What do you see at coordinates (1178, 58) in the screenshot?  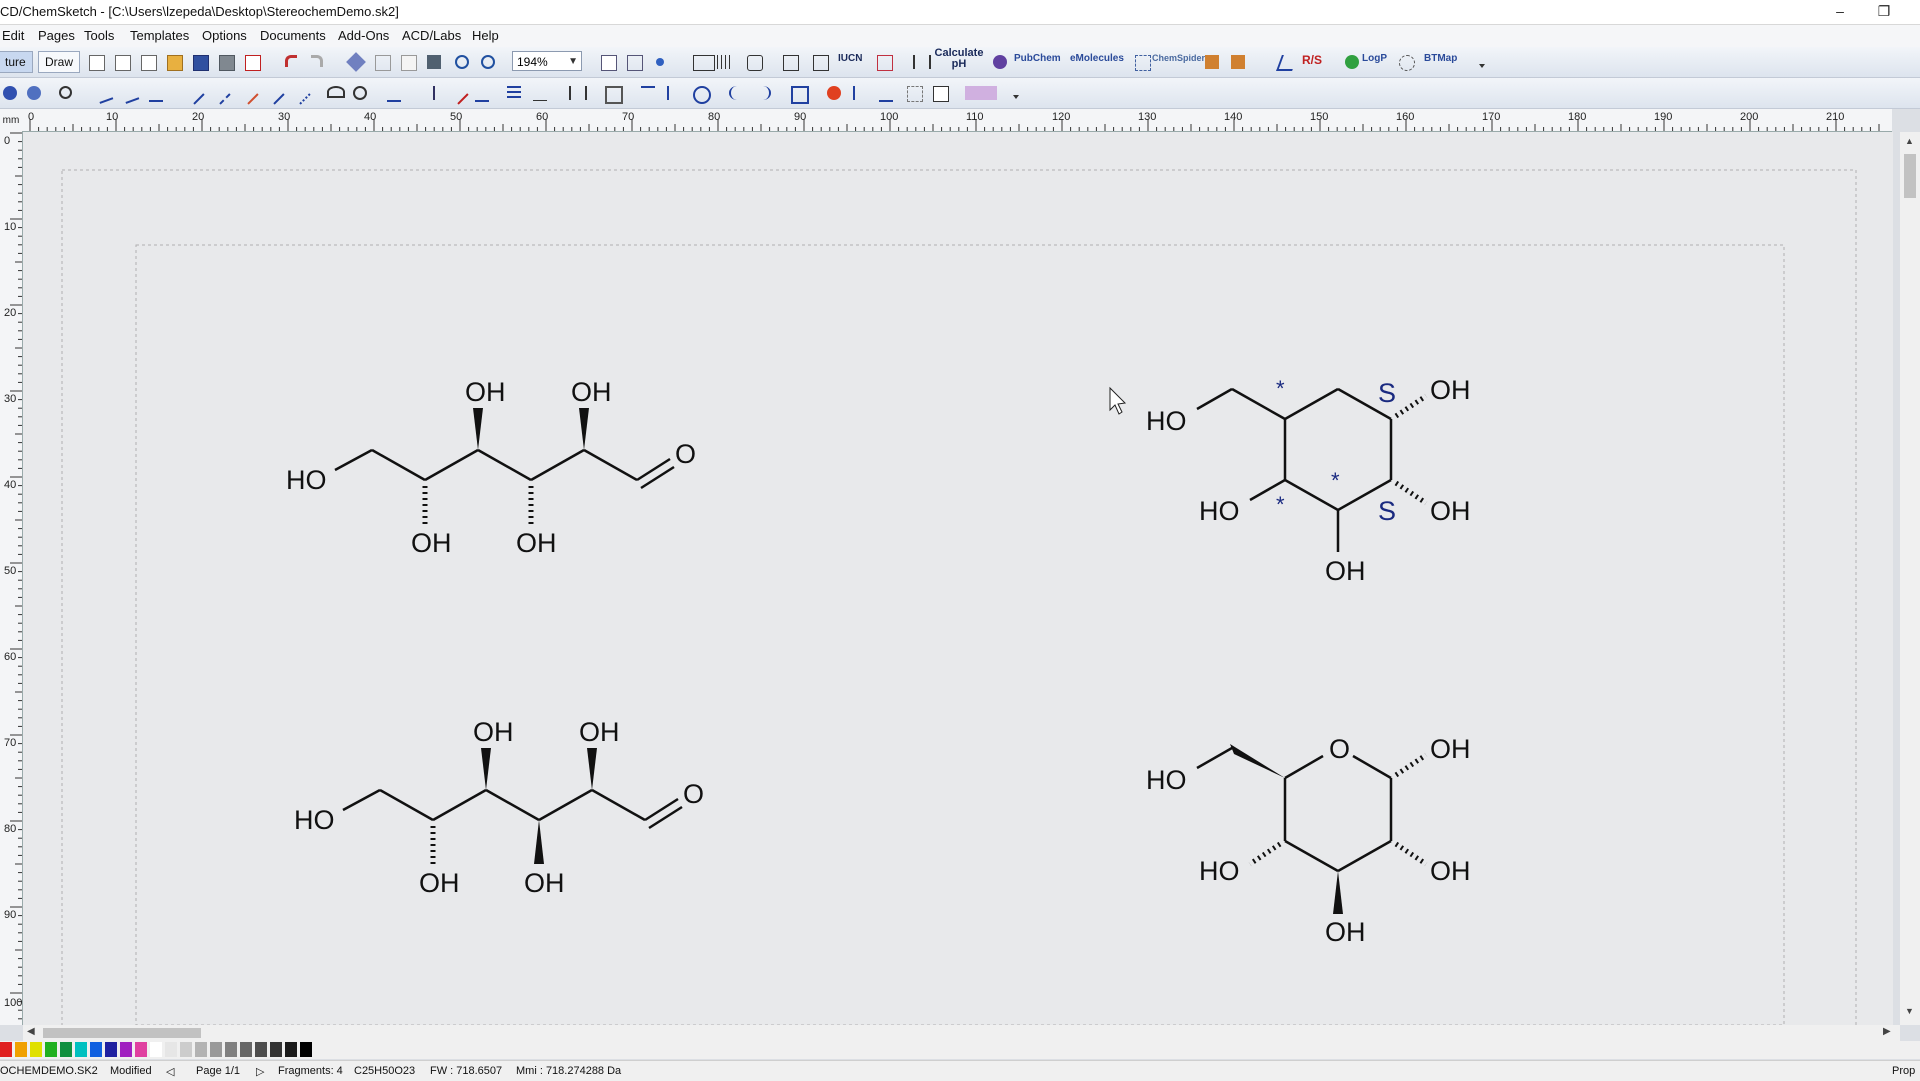 I see `chemspider-button: ChemSpider` at bounding box center [1178, 58].